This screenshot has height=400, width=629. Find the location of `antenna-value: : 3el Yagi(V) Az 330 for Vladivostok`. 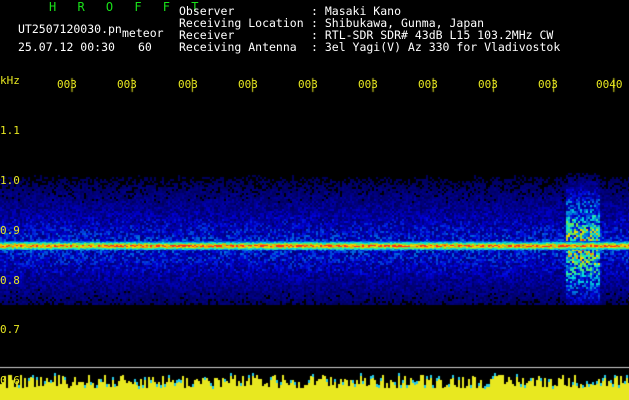

antenna-value: : 3el Yagi(V) Az 330 for Vladivostok is located at coordinates (436, 47).